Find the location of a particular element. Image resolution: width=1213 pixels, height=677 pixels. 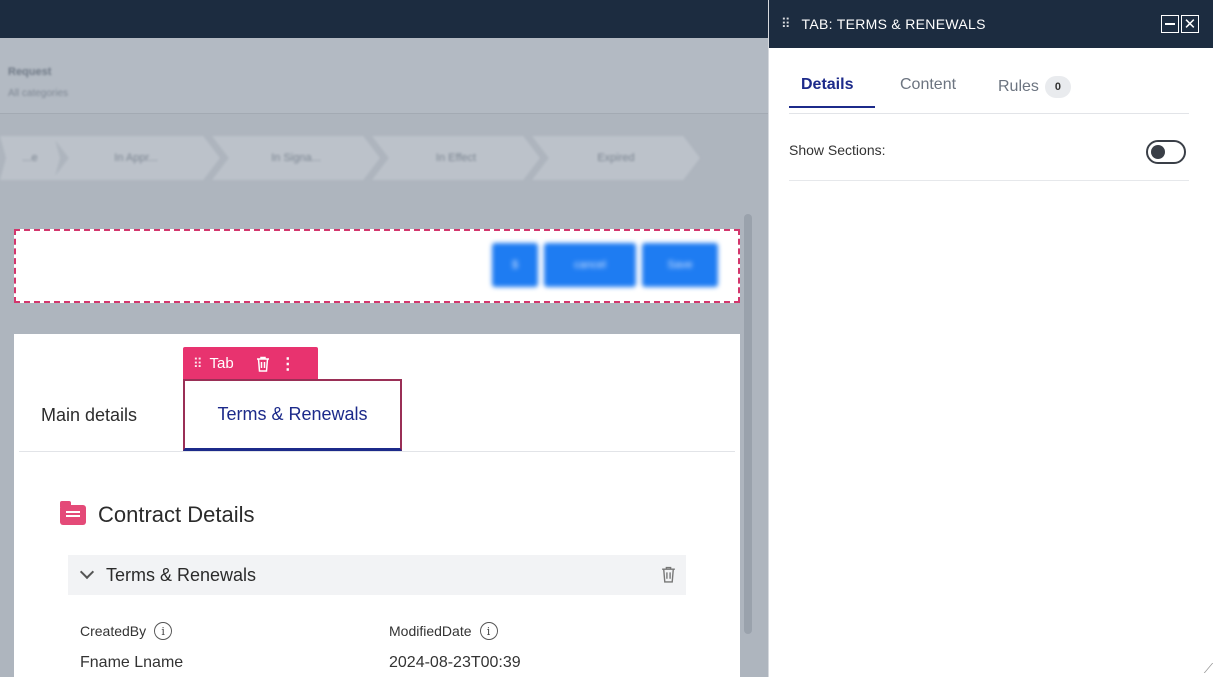

field-value-createdby: Fname Lname is located at coordinates (132, 662).